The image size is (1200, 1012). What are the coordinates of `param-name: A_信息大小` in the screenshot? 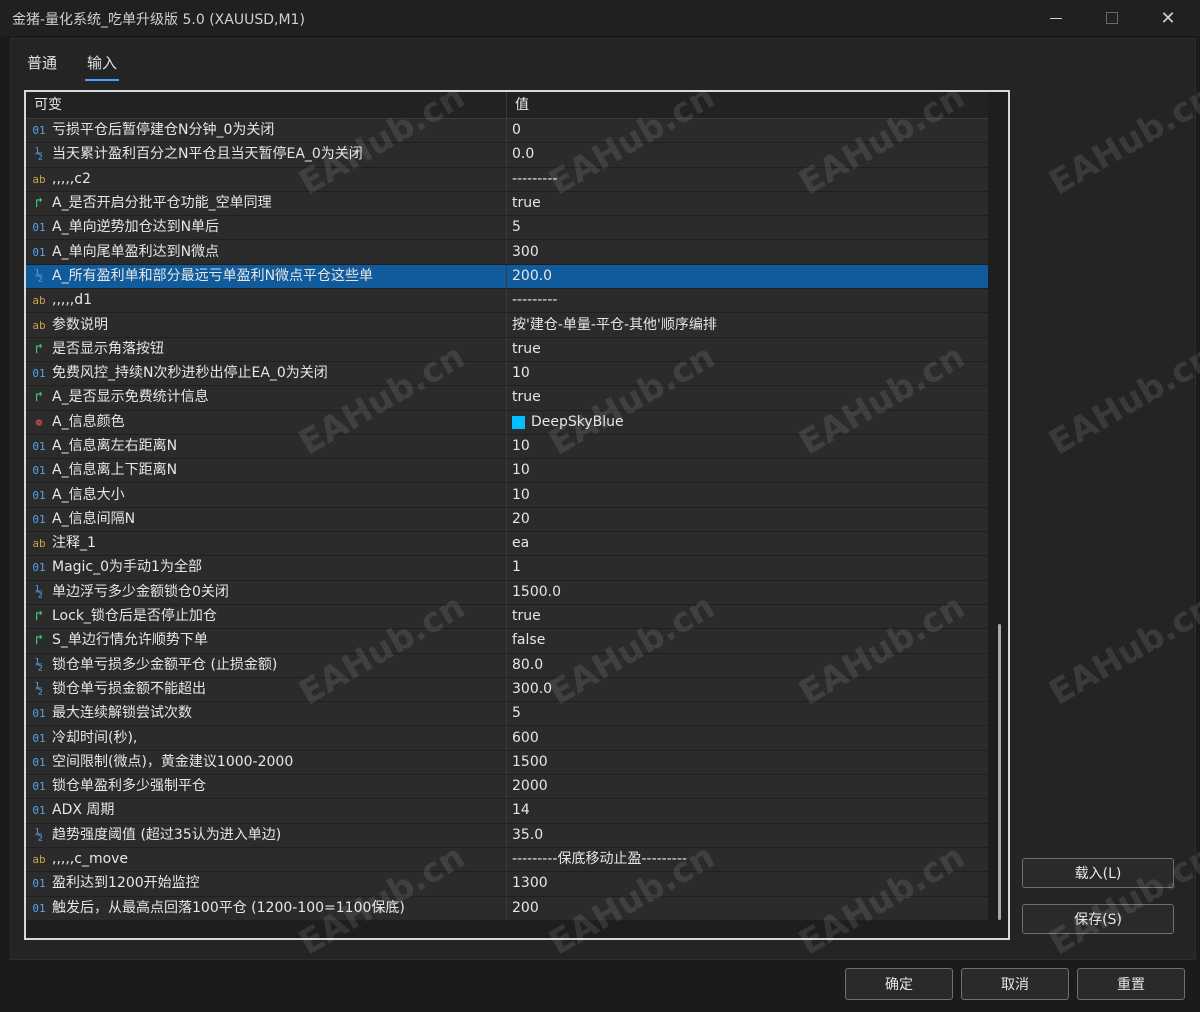 It's located at (88, 494).